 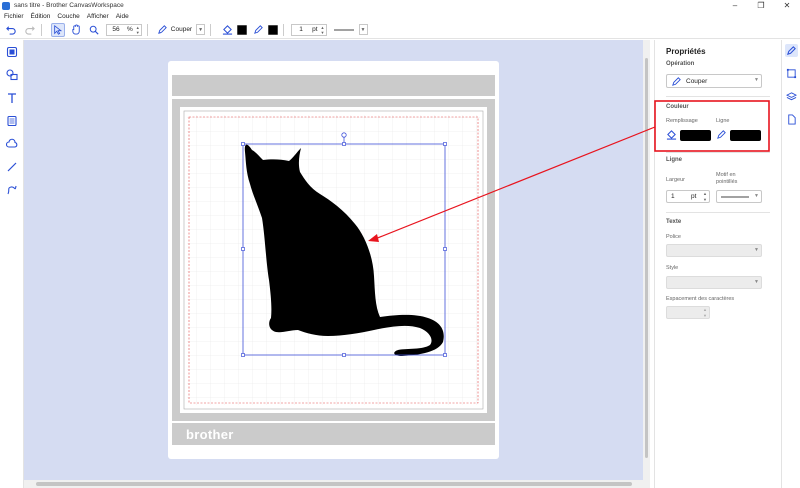 I want to click on menu-file: Fichier, so click(x=14, y=16).